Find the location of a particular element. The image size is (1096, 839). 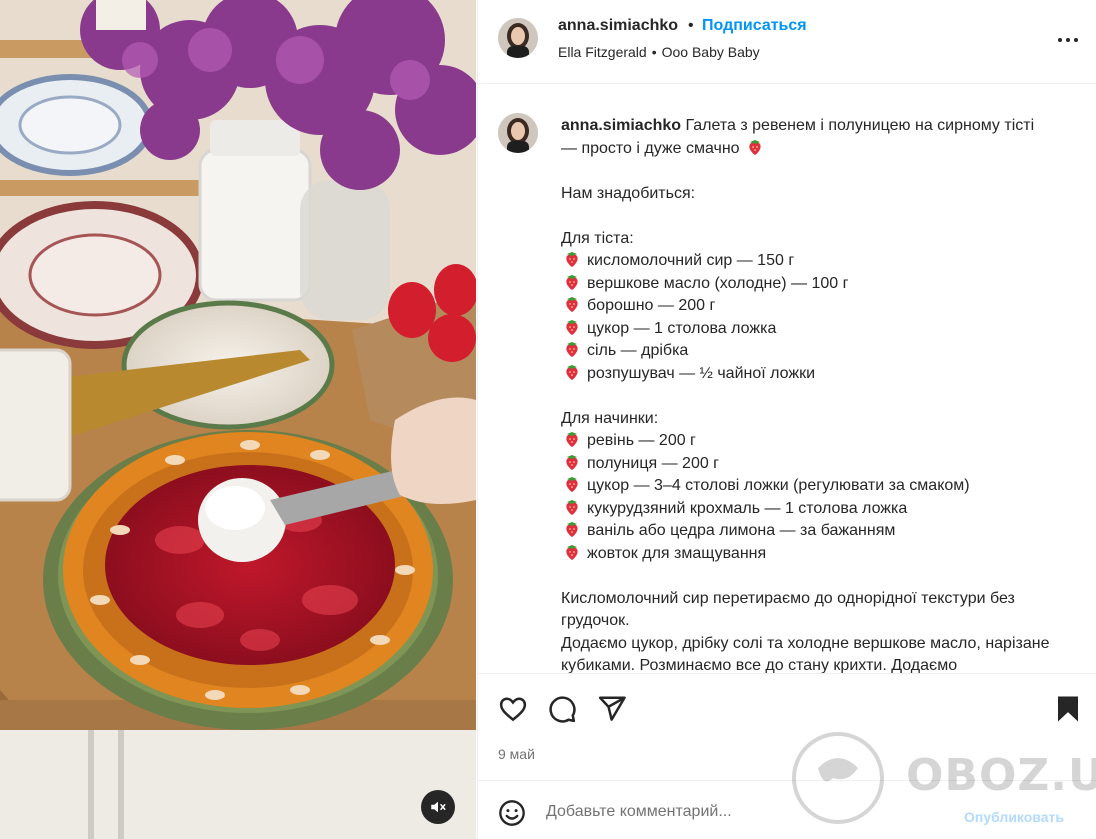

bookmark-filled-icon is located at coordinates (1068, 709).